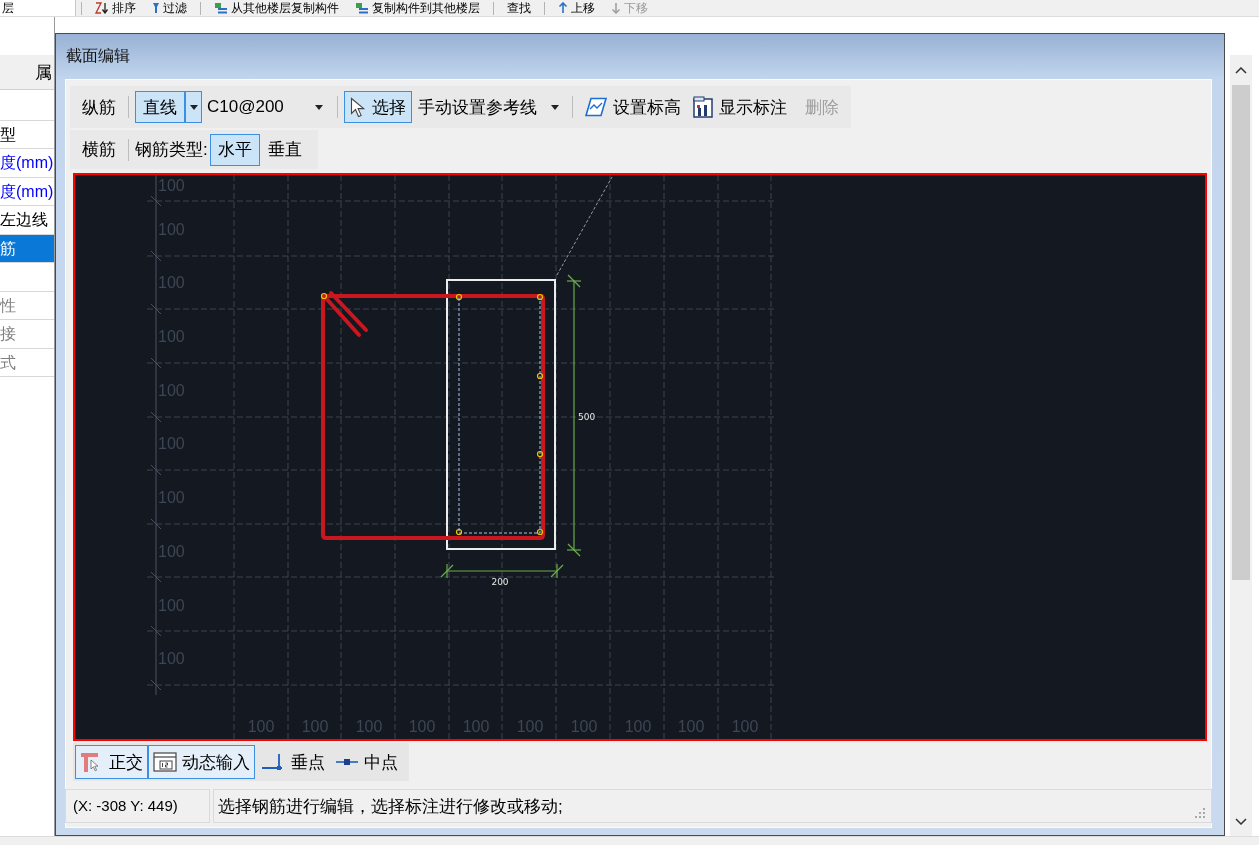 The image size is (1259, 845). What do you see at coordinates (165, 762) in the screenshot?
I see `keypad-icon` at bounding box center [165, 762].